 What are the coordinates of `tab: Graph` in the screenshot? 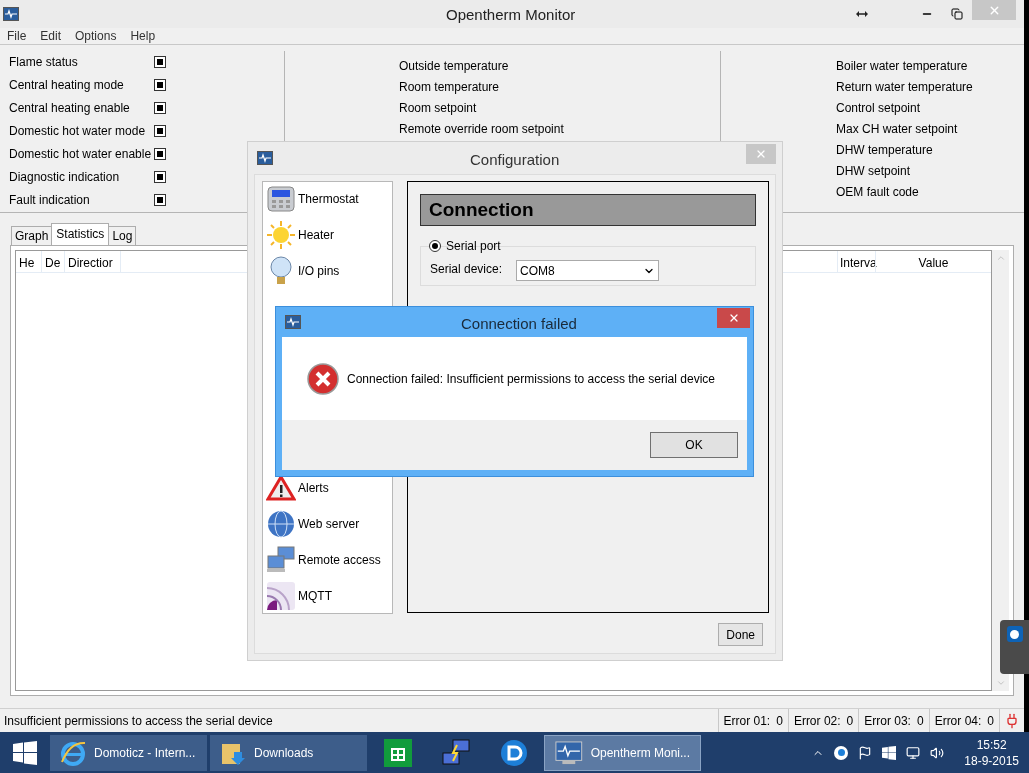 It's located at (32, 235).